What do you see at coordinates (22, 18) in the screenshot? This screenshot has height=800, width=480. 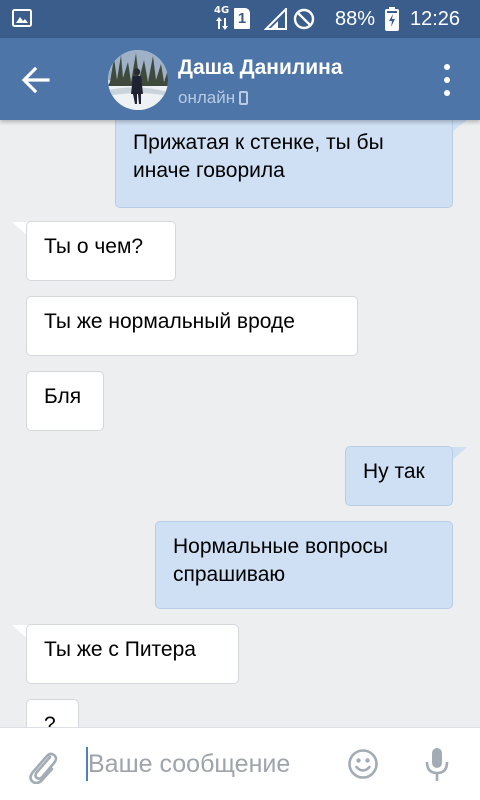 I see `gallery-icon` at bounding box center [22, 18].